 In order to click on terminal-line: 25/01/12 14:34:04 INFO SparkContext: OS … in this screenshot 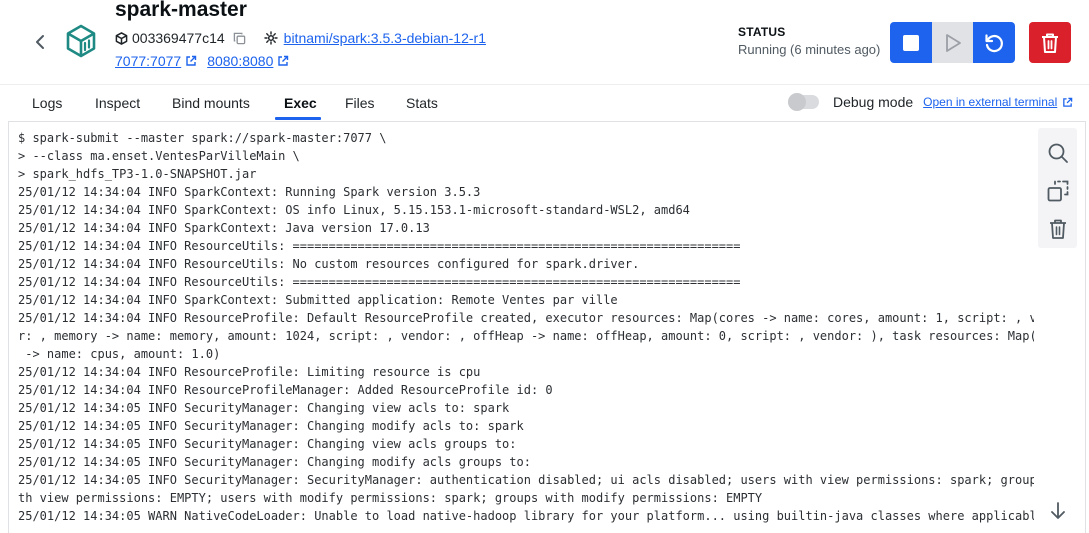, I will do `click(354, 210)`.